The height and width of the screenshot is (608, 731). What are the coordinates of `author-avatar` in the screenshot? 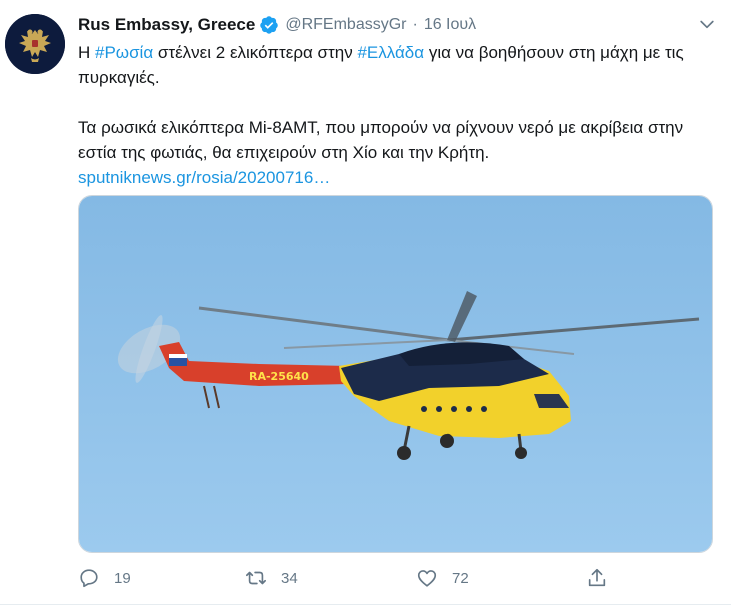 It's located at (35, 44).